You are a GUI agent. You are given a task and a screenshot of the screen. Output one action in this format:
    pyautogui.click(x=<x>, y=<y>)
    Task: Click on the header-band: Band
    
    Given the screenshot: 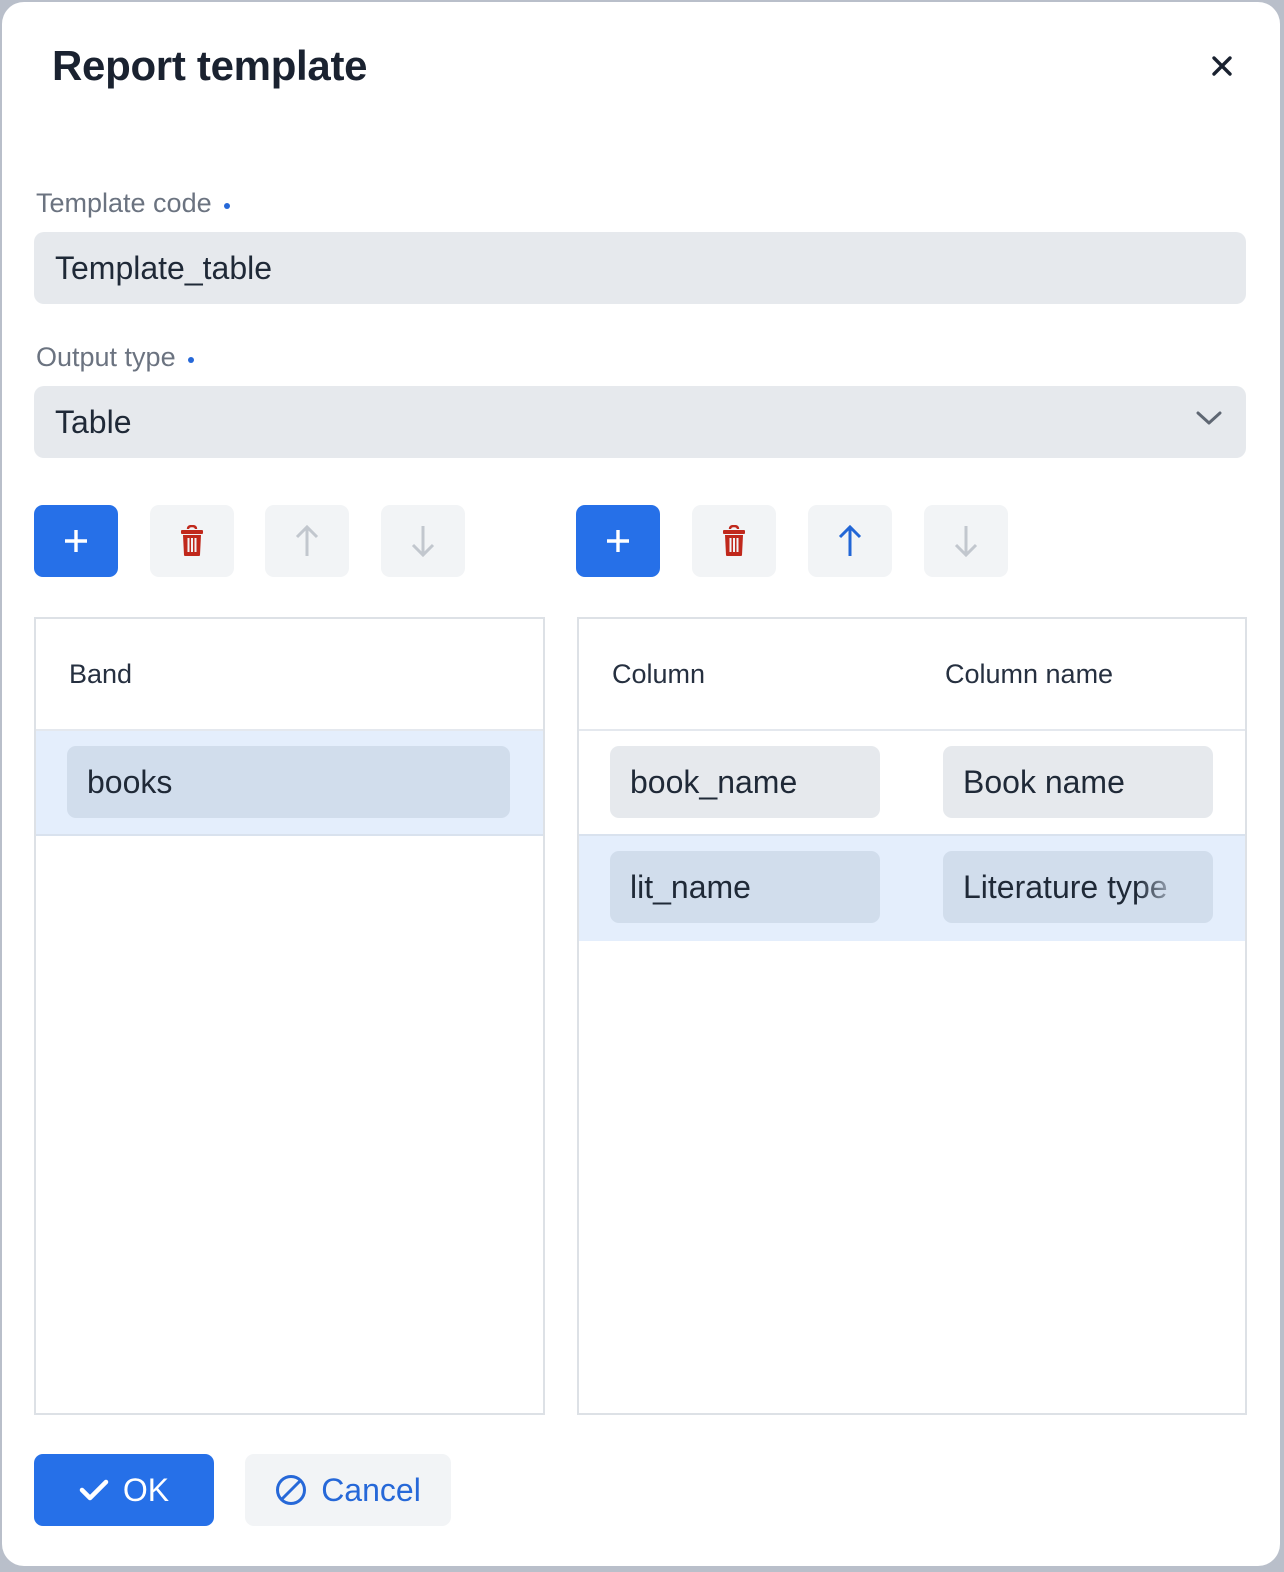 What is the action you would take?
    pyautogui.click(x=101, y=674)
    